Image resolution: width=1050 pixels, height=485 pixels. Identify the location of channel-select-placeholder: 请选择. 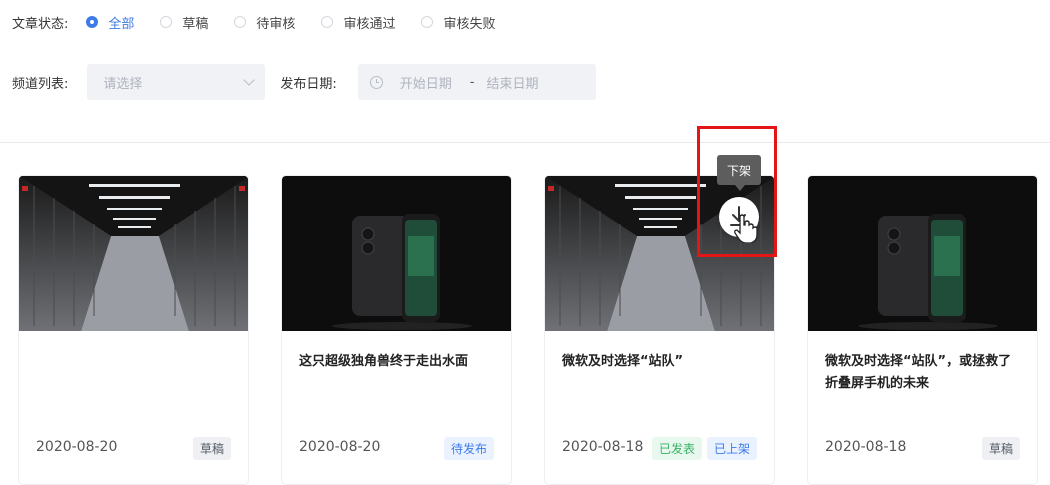
(123, 84).